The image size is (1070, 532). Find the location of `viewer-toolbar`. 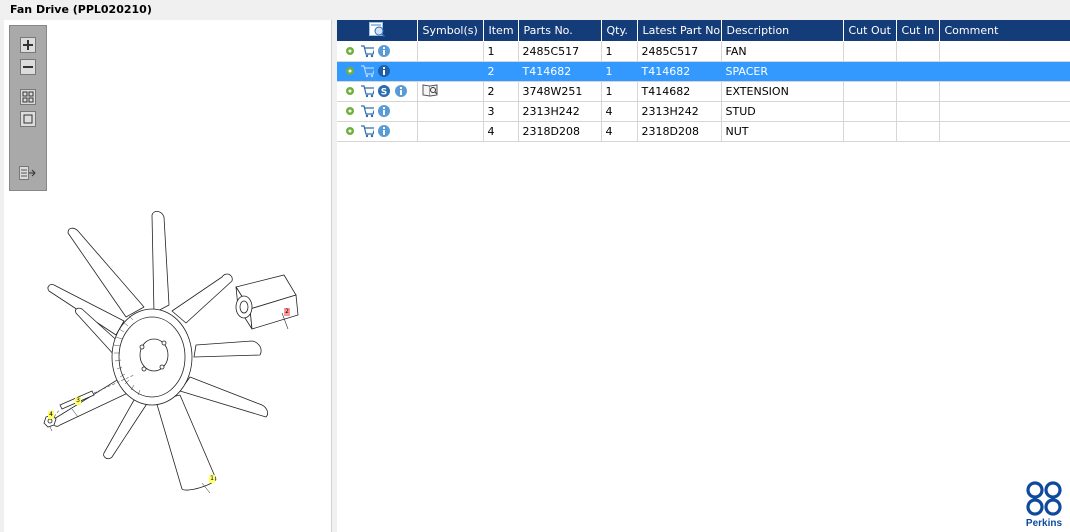

viewer-toolbar is located at coordinates (28, 108).